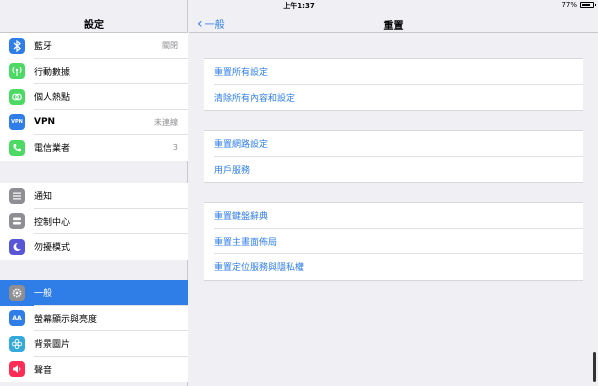 The width and height of the screenshot is (598, 386). What do you see at coordinates (52, 149) in the screenshot?
I see `sidebar-item-label: 電信業者` at bounding box center [52, 149].